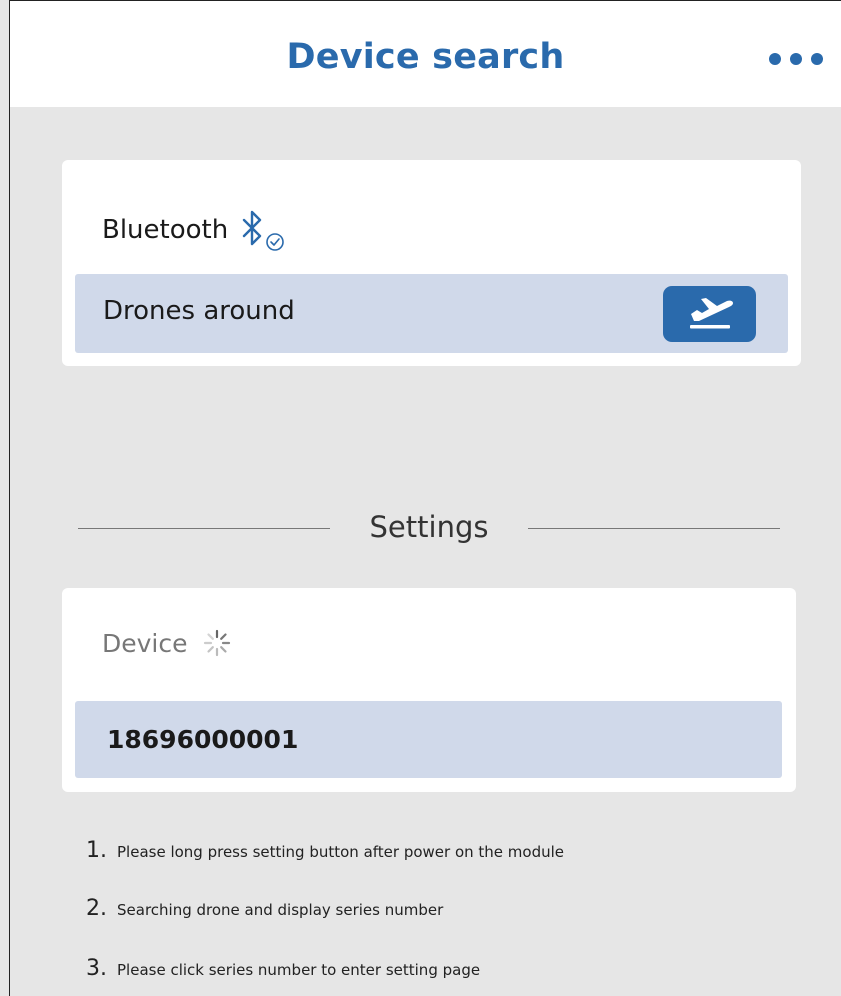 This screenshot has height=996, width=841. What do you see at coordinates (654, 528) in the screenshot?
I see `divider-line-right` at bounding box center [654, 528].